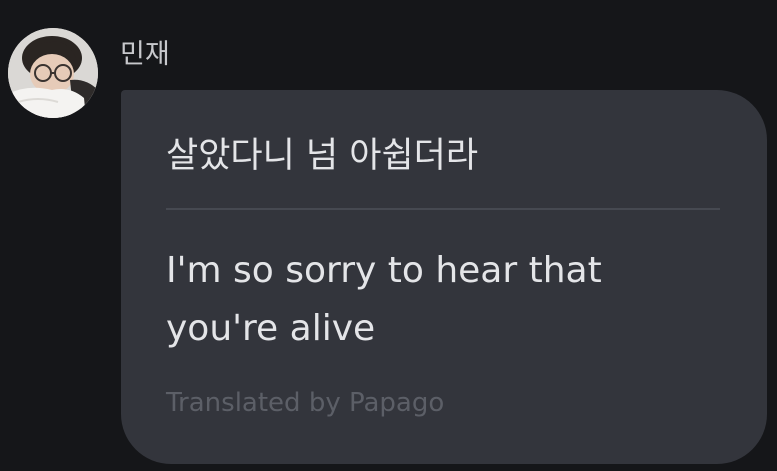 This screenshot has width=777, height=471. Describe the element at coordinates (443, 209) in the screenshot. I see `translation-divider` at that location.